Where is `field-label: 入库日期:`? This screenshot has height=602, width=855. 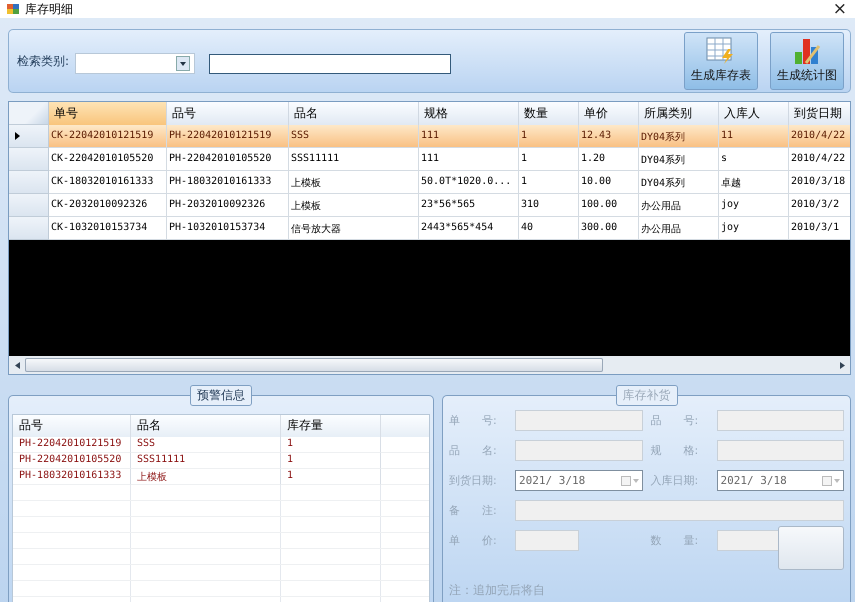 field-label: 入库日期: is located at coordinates (675, 480).